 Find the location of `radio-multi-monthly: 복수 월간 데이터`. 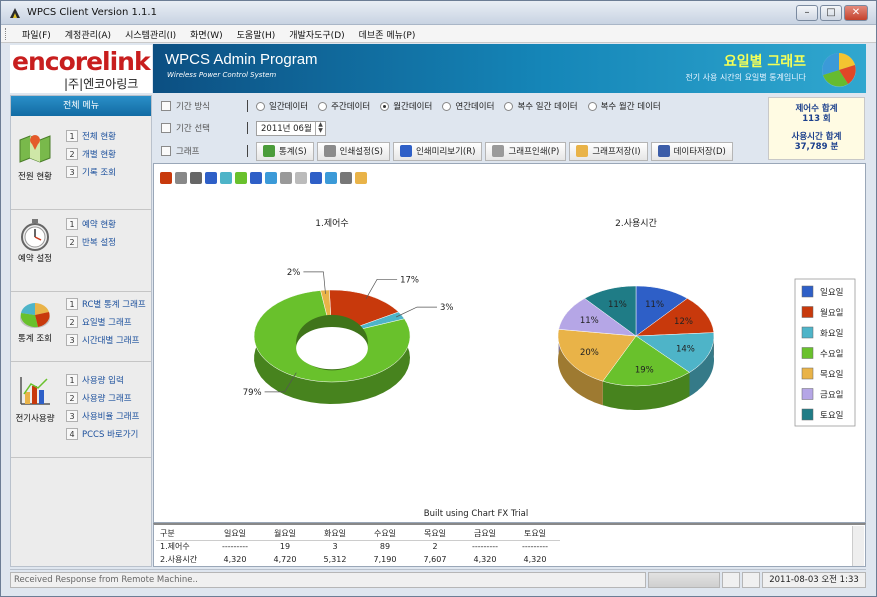

radio-multi-monthly: 복수 월간 데이터 is located at coordinates (624, 106).